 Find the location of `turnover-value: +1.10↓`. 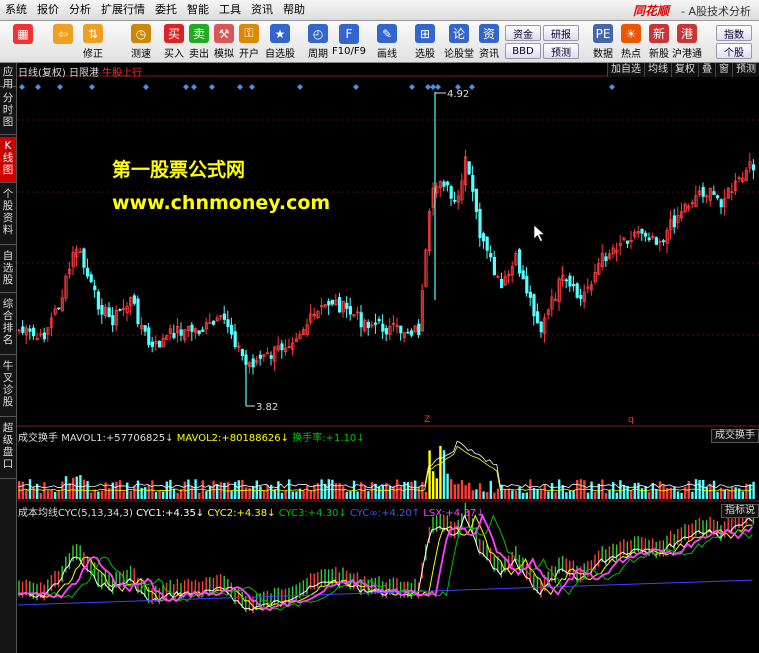

turnover-value: +1.10↓ is located at coordinates (345, 438).